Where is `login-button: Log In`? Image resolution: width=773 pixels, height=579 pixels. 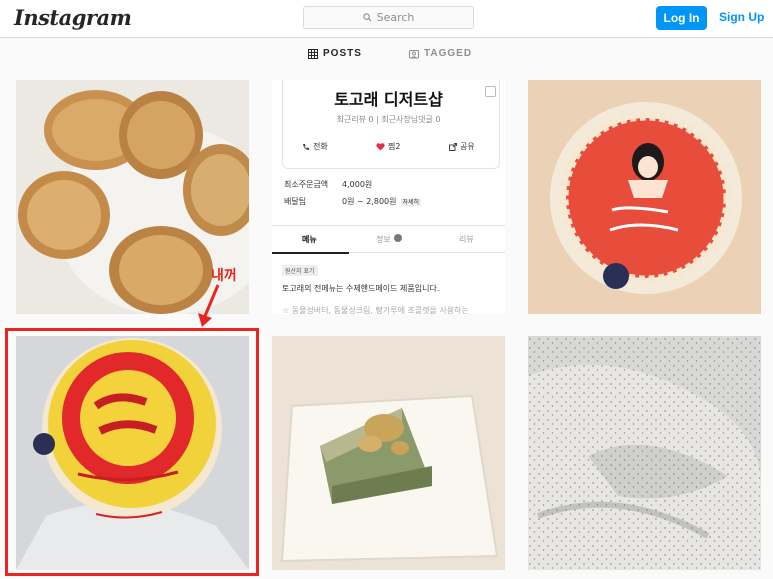
login-button: Log In is located at coordinates (681, 18).